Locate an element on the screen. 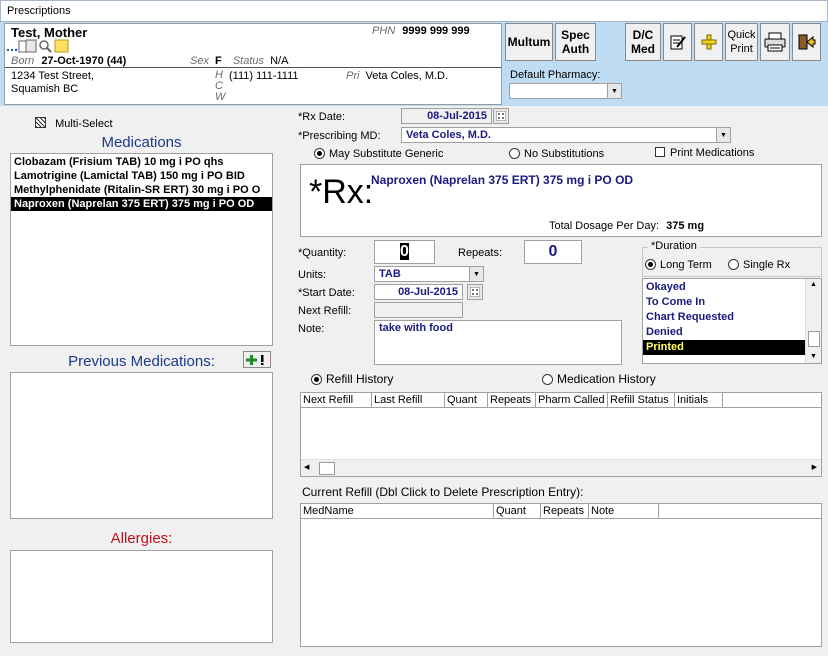 The image size is (828, 656). patient-icons is located at coordinates (37, 46).